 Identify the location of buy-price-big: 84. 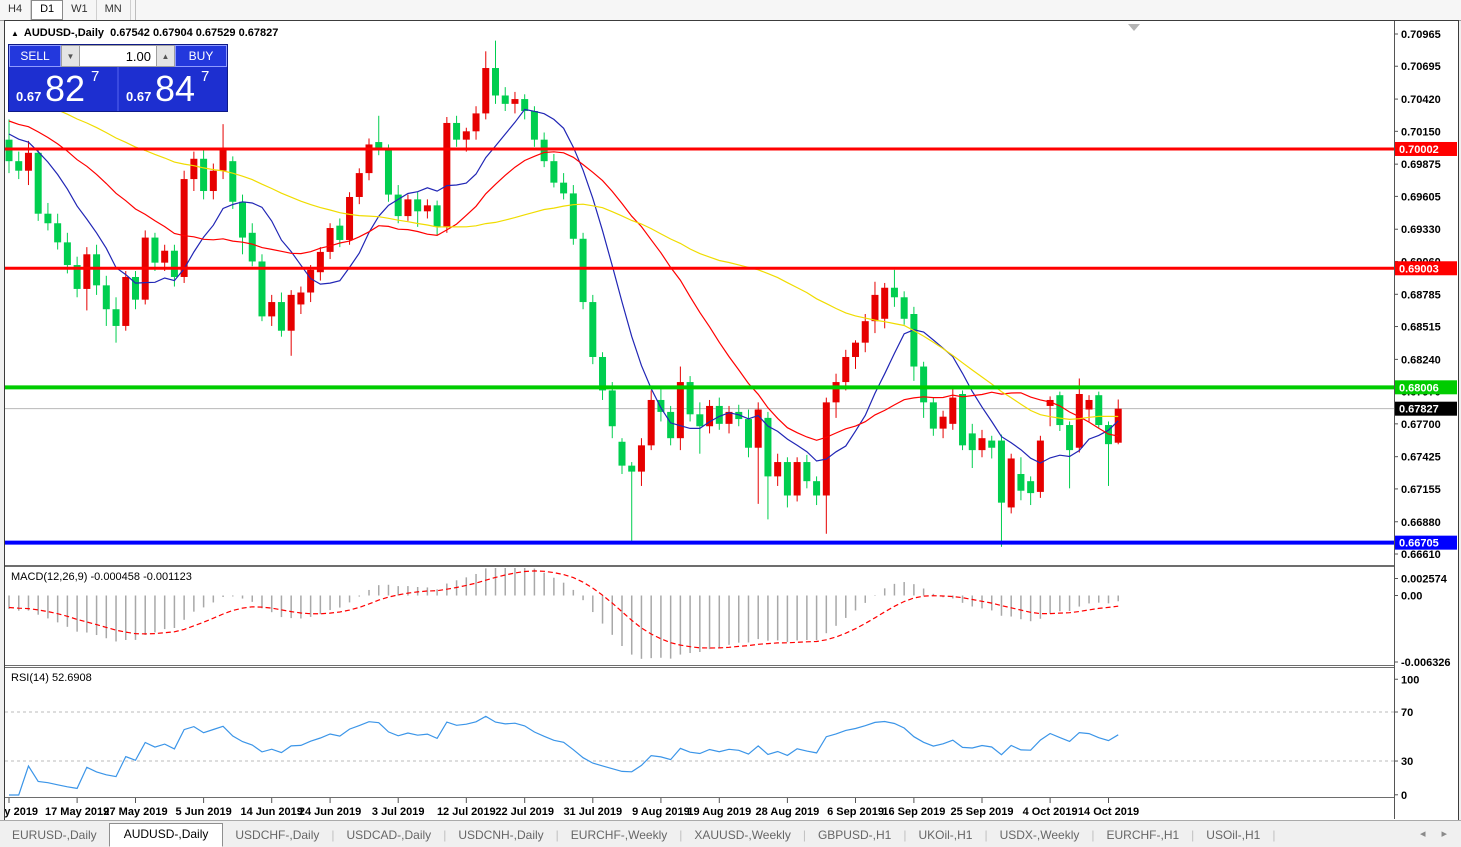
(175, 88).